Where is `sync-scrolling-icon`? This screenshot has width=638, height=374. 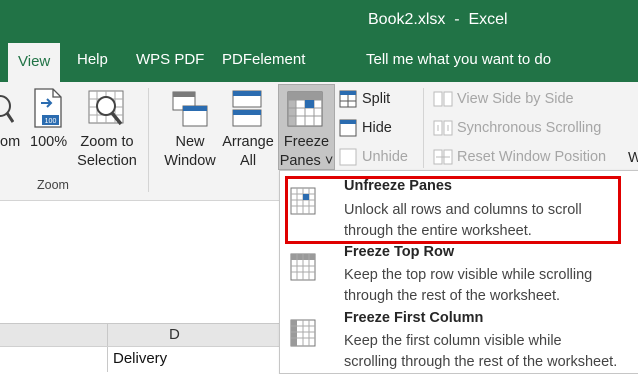
sync-scrolling-icon is located at coordinates (443, 130).